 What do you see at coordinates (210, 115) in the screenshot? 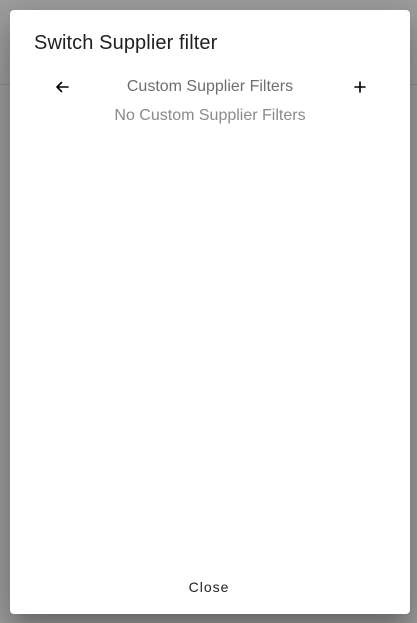
I see `empty-state-message: No Custom Supplier Filters` at bounding box center [210, 115].